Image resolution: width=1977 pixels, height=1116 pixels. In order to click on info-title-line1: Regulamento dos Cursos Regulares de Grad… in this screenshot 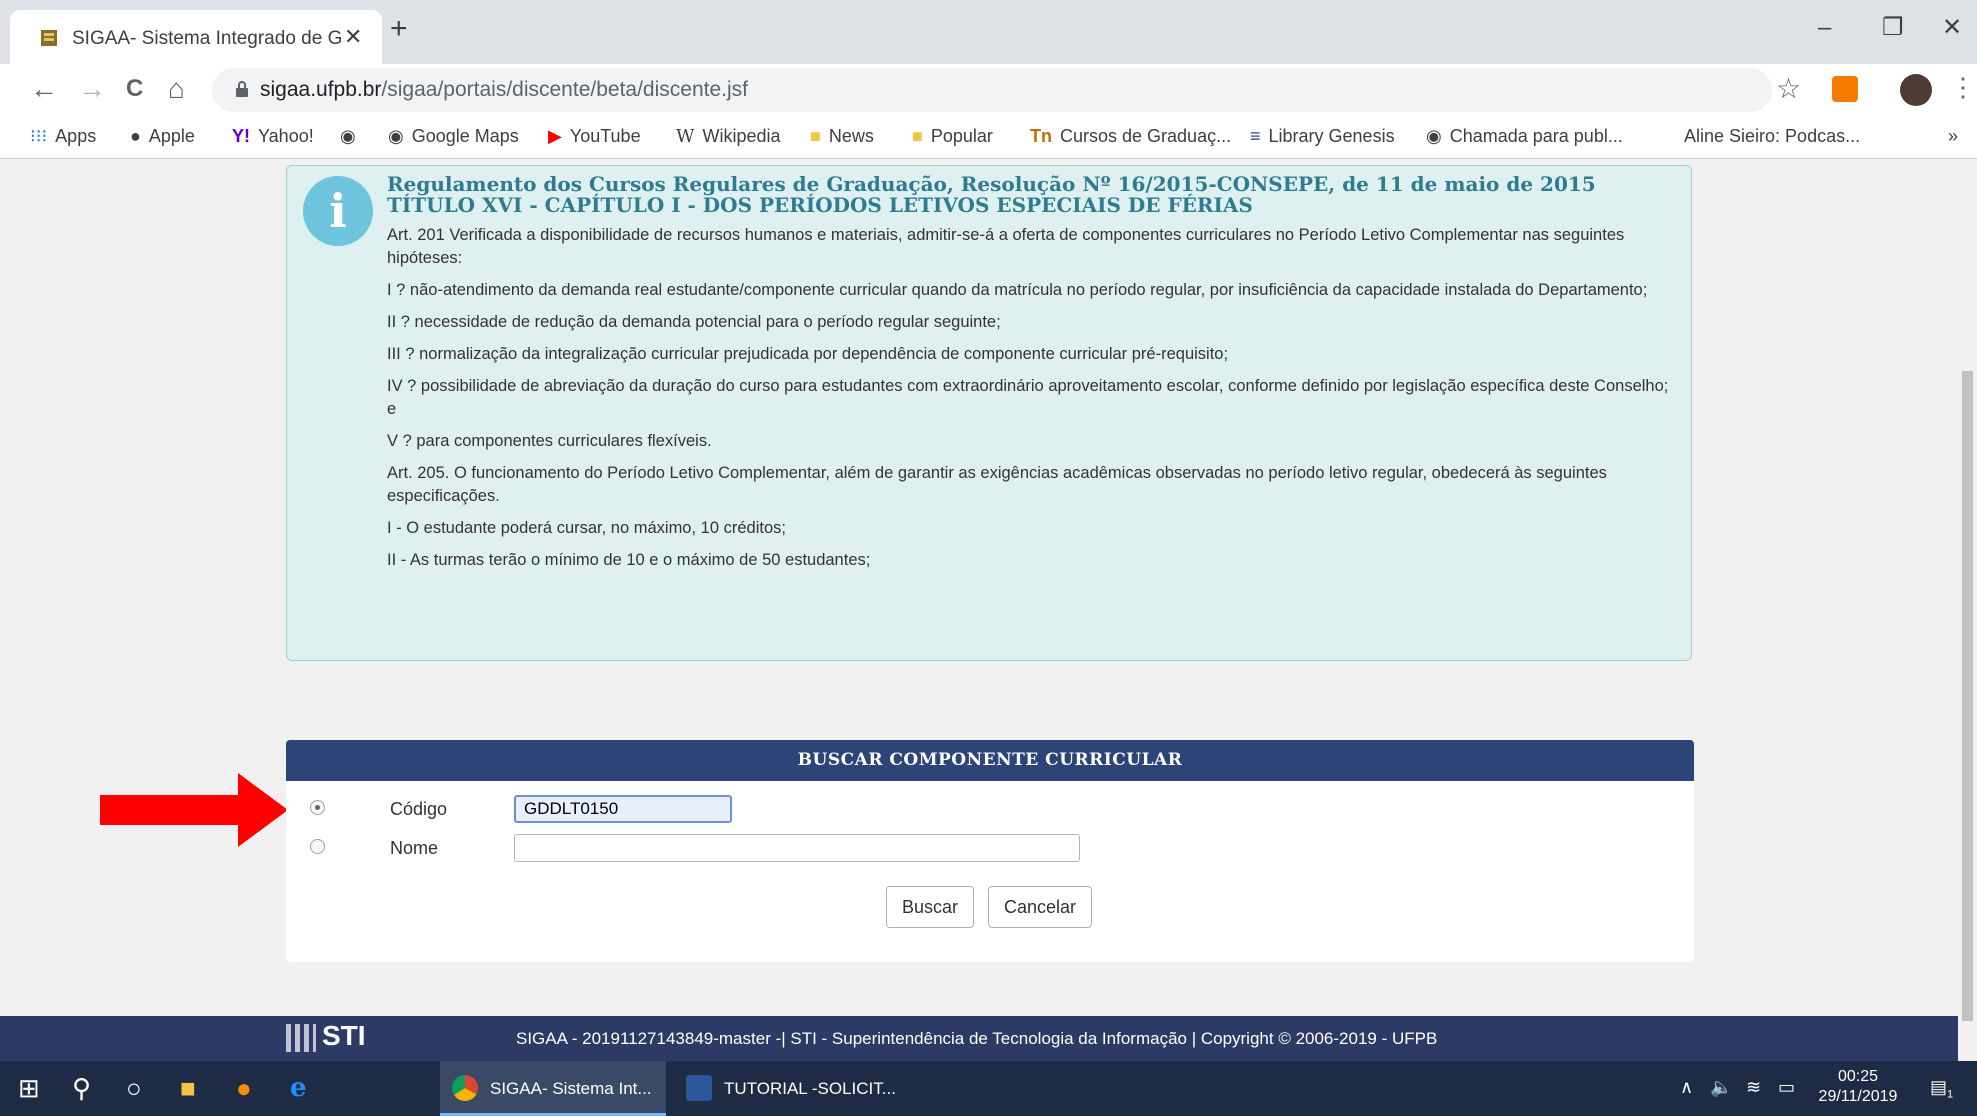, I will do `click(991, 184)`.